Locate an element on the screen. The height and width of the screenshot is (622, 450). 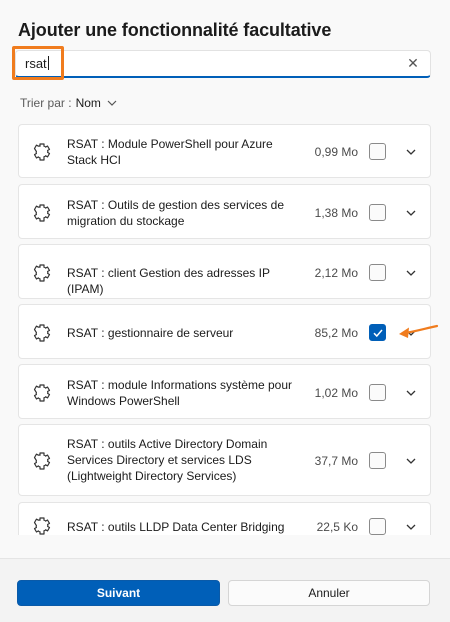
feature-size: 1,02 Mo is located at coordinates (336, 393).